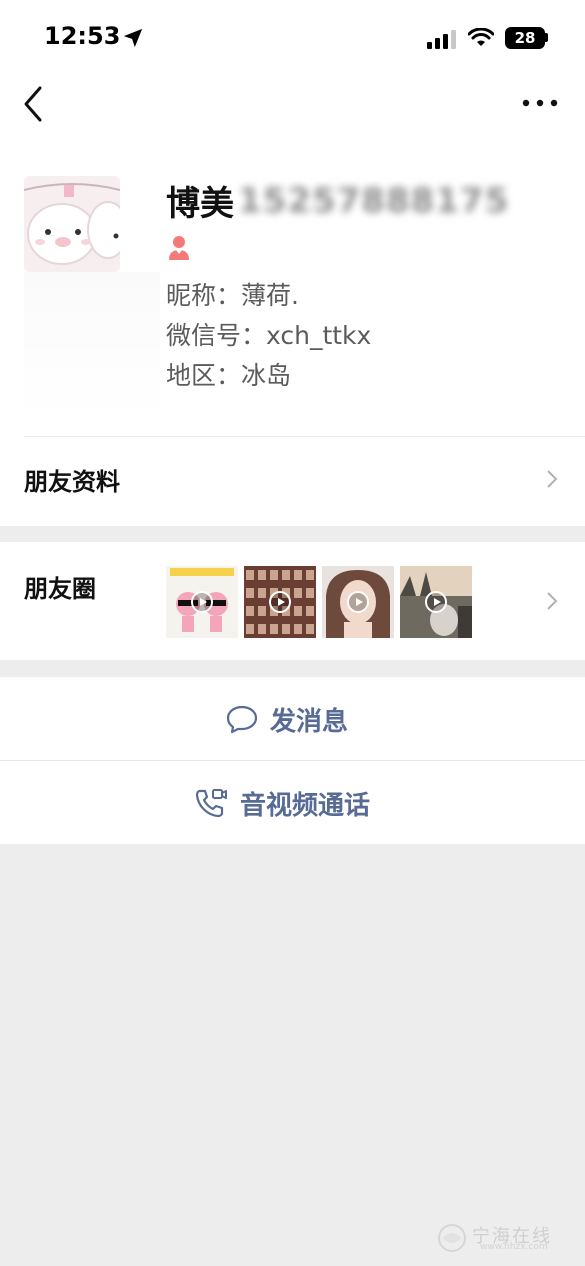 The width and height of the screenshot is (585, 1266). What do you see at coordinates (229, 375) in the screenshot?
I see `region-line: 地区：冰岛` at bounding box center [229, 375].